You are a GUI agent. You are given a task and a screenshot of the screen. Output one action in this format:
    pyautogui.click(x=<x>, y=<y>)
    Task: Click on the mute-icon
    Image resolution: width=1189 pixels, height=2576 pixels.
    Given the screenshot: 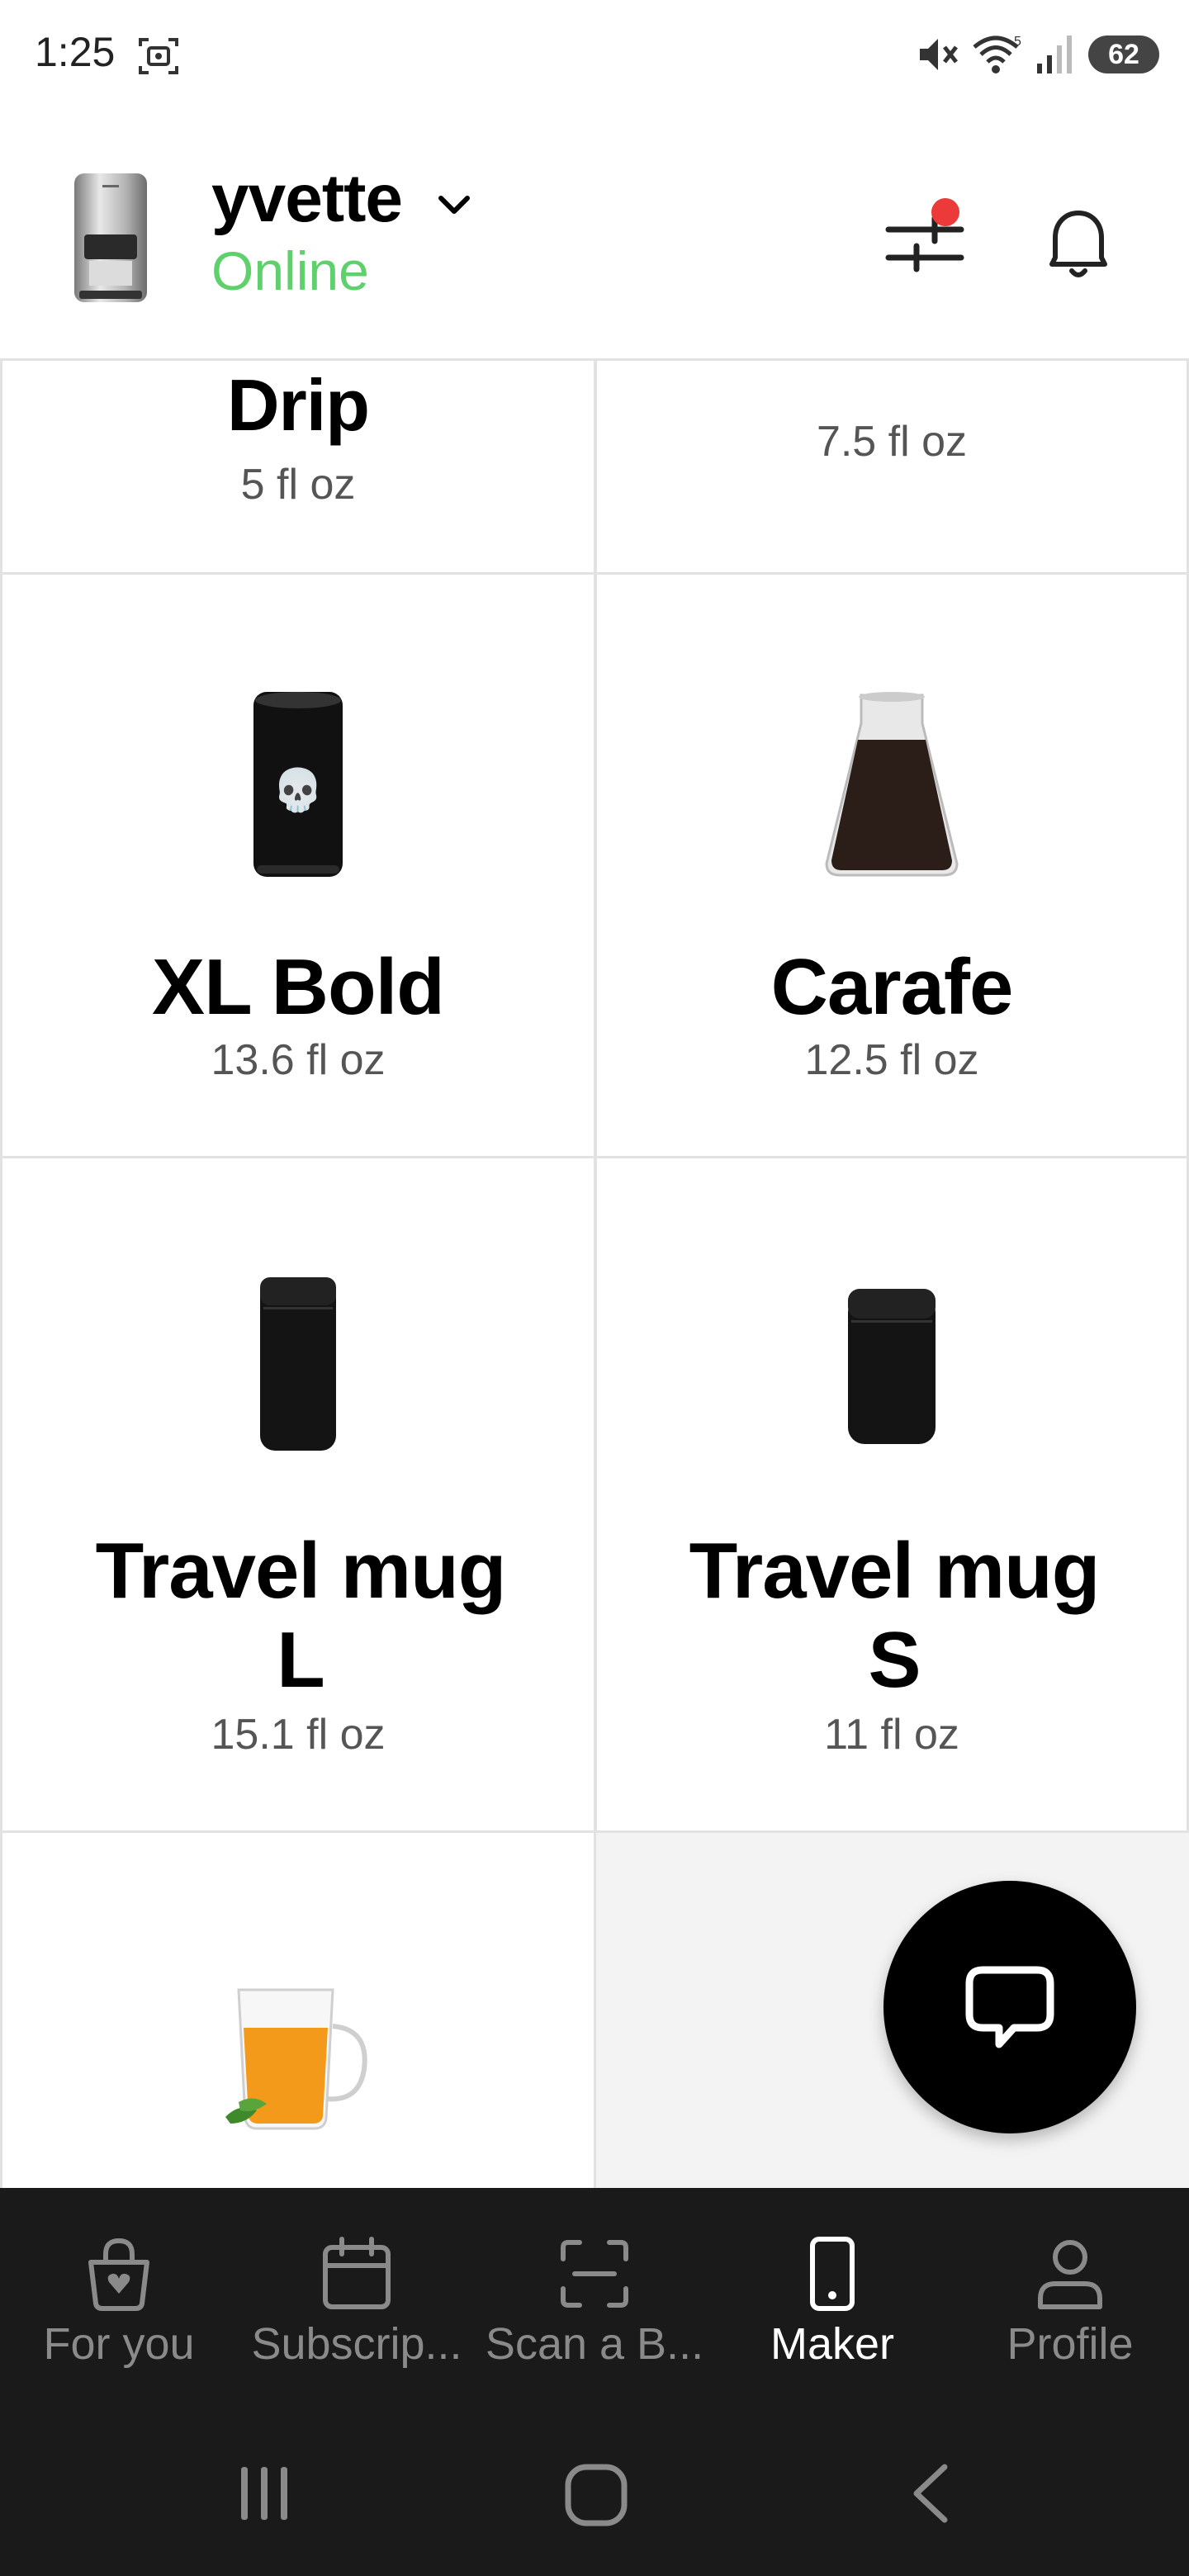 What is the action you would take?
    pyautogui.click(x=939, y=54)
    